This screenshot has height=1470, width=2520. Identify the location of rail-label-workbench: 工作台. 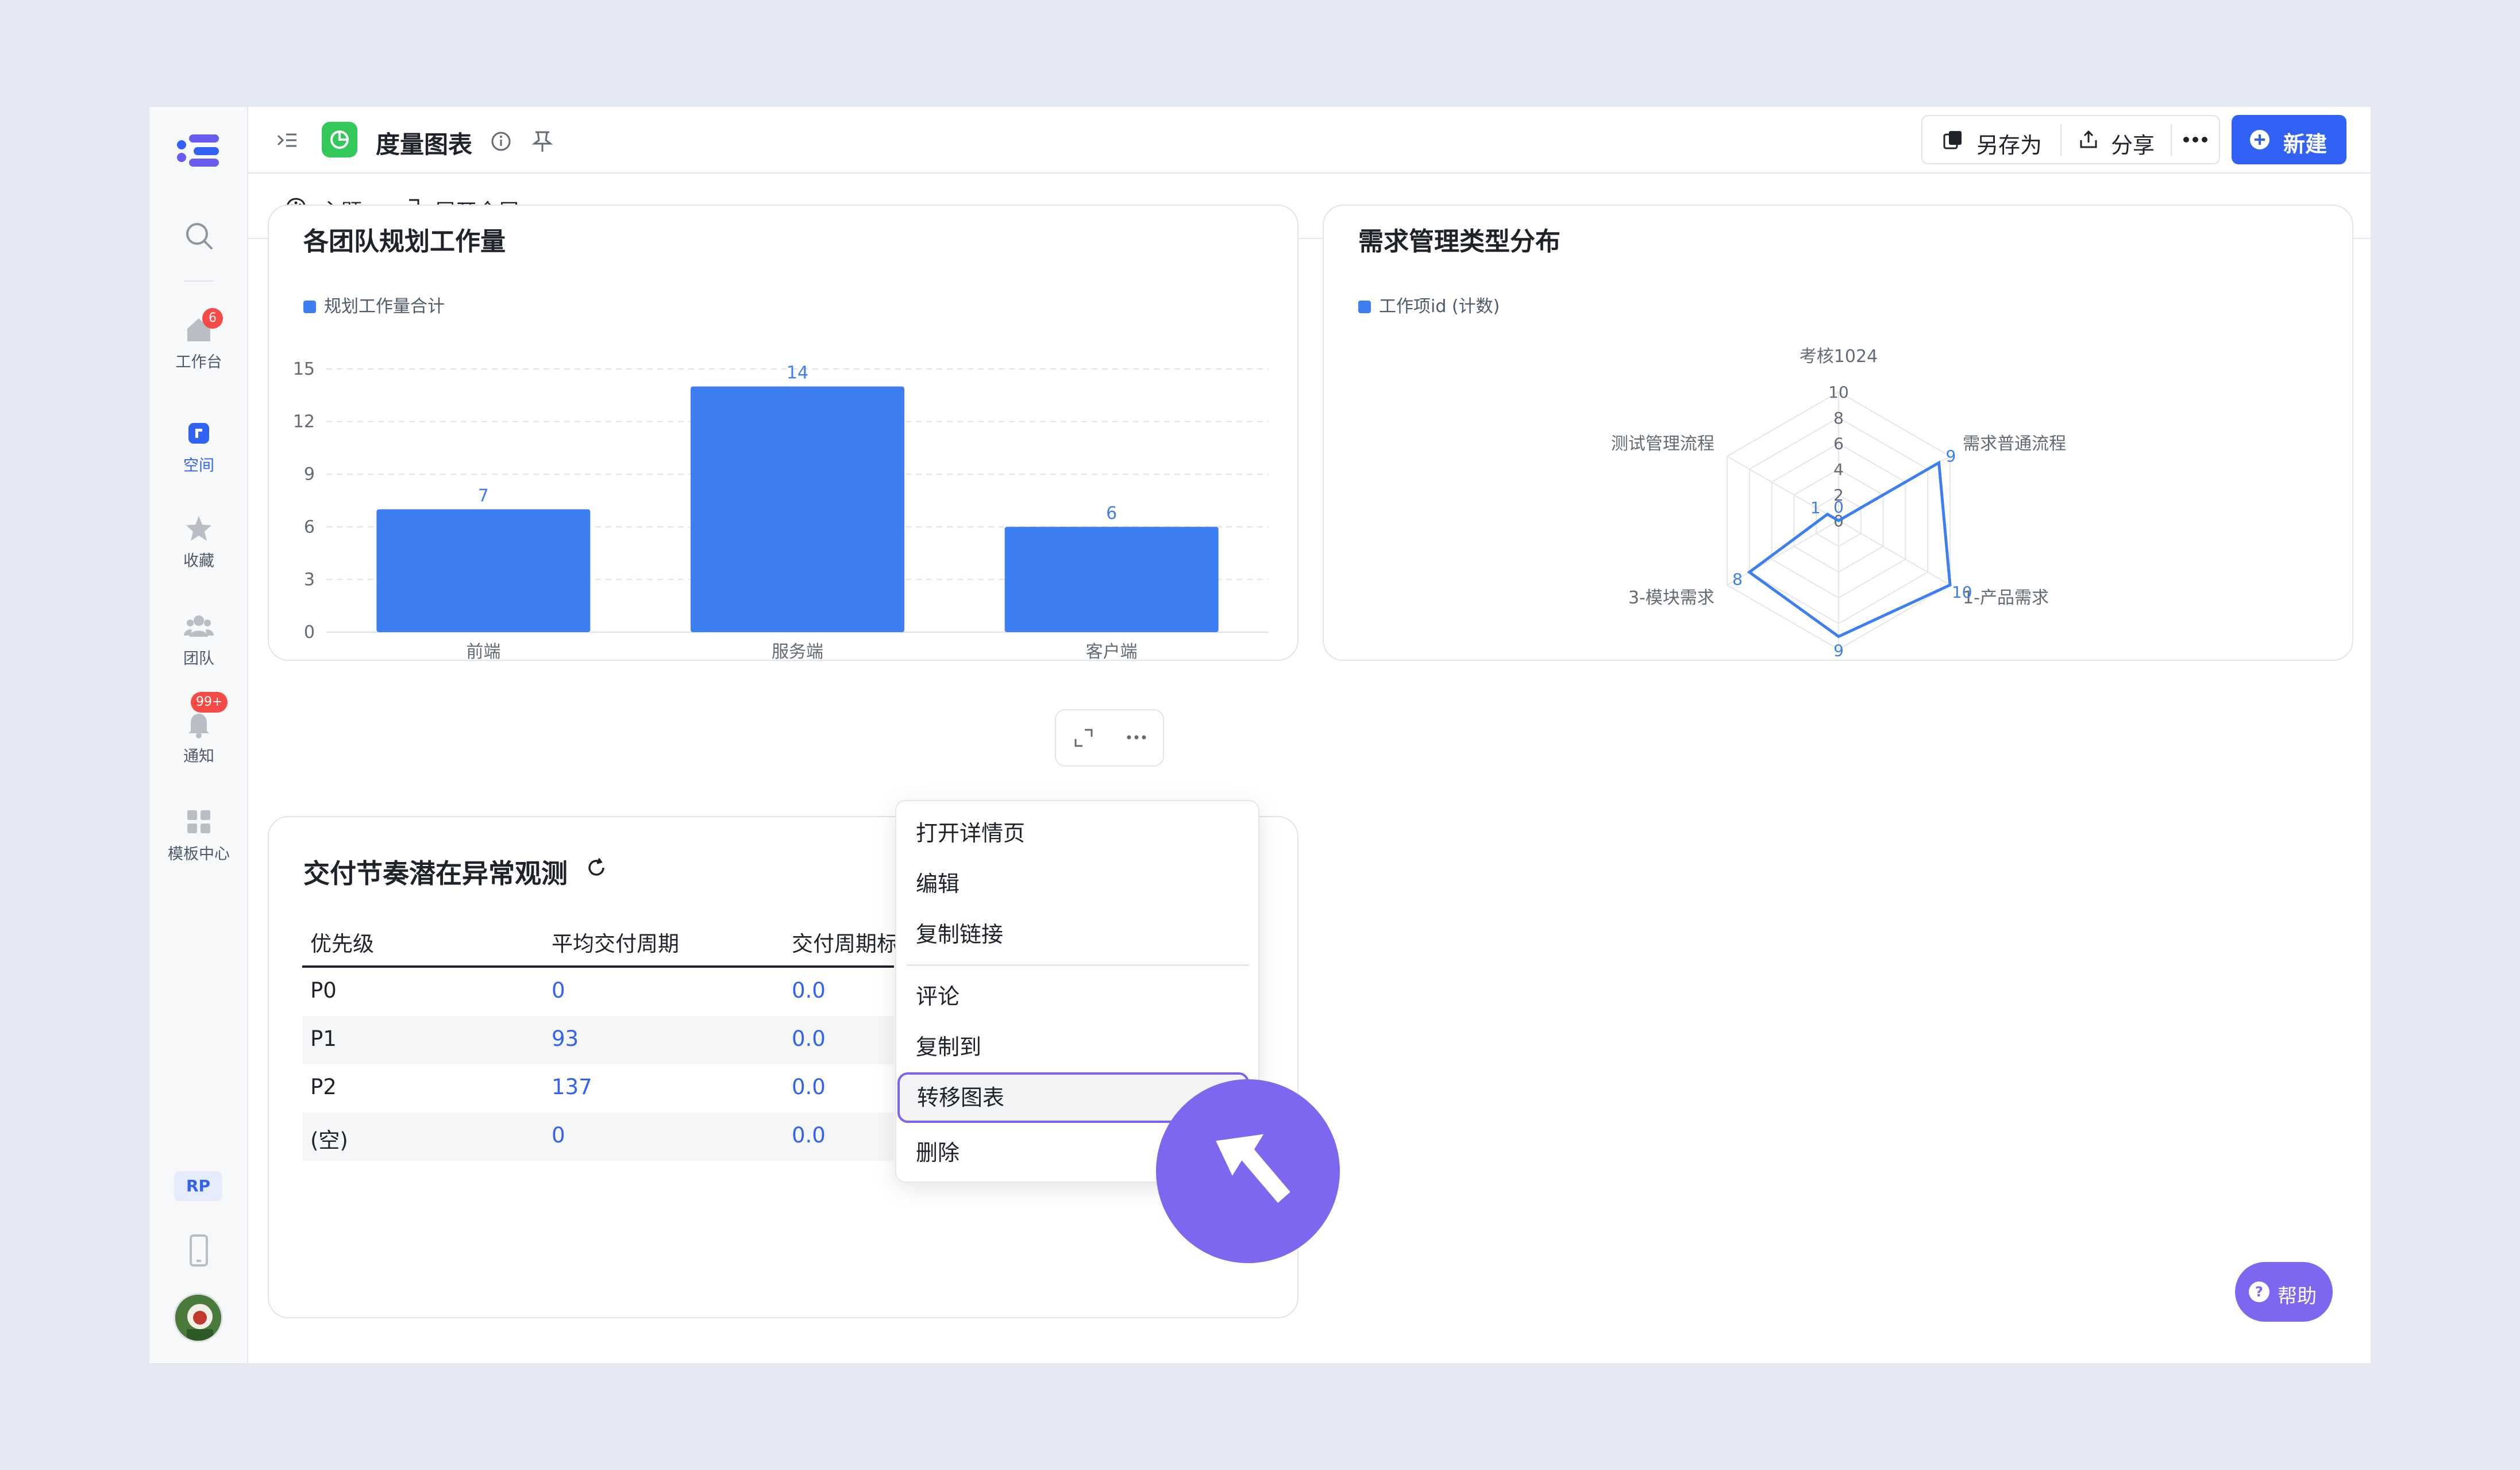
(199, 362).